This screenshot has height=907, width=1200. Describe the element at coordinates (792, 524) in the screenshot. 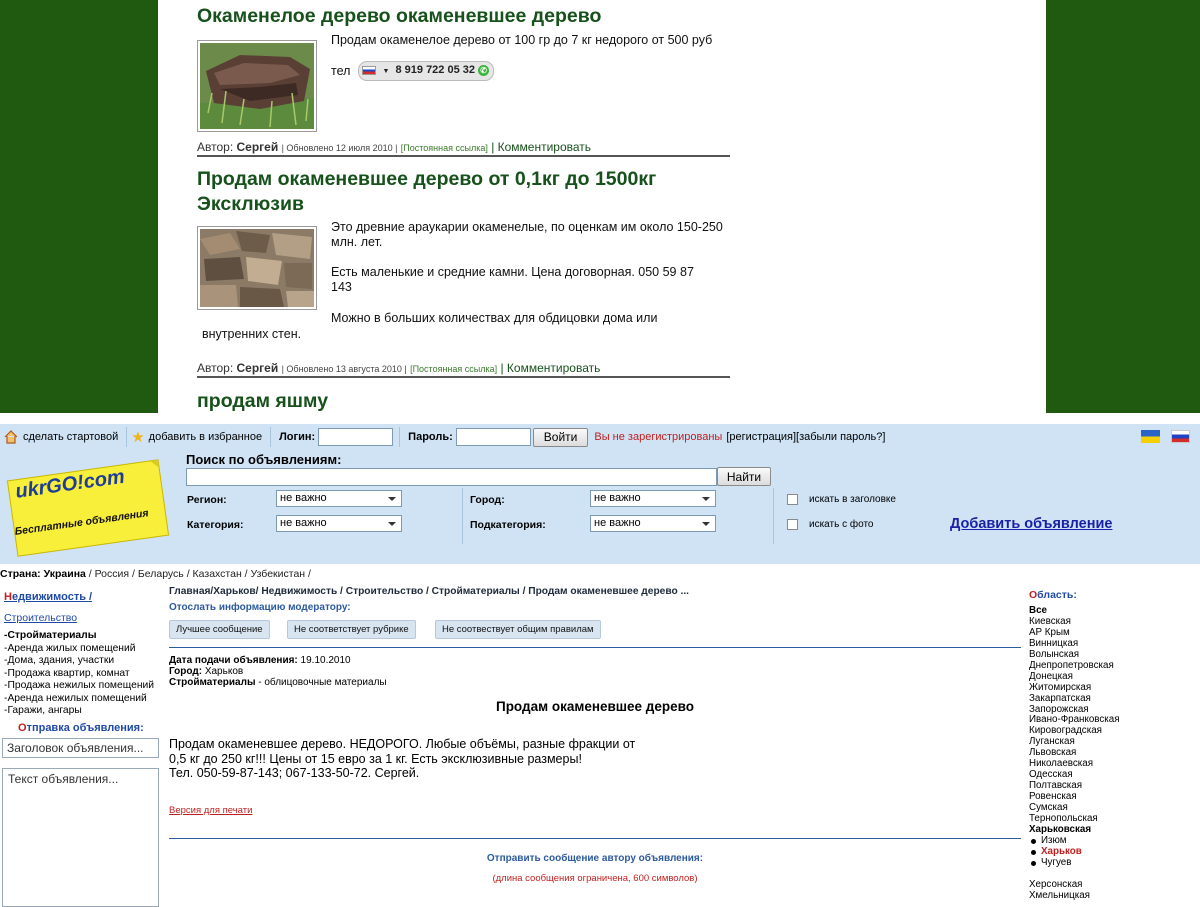

I see `search-with-photo-checkbox` at that location.